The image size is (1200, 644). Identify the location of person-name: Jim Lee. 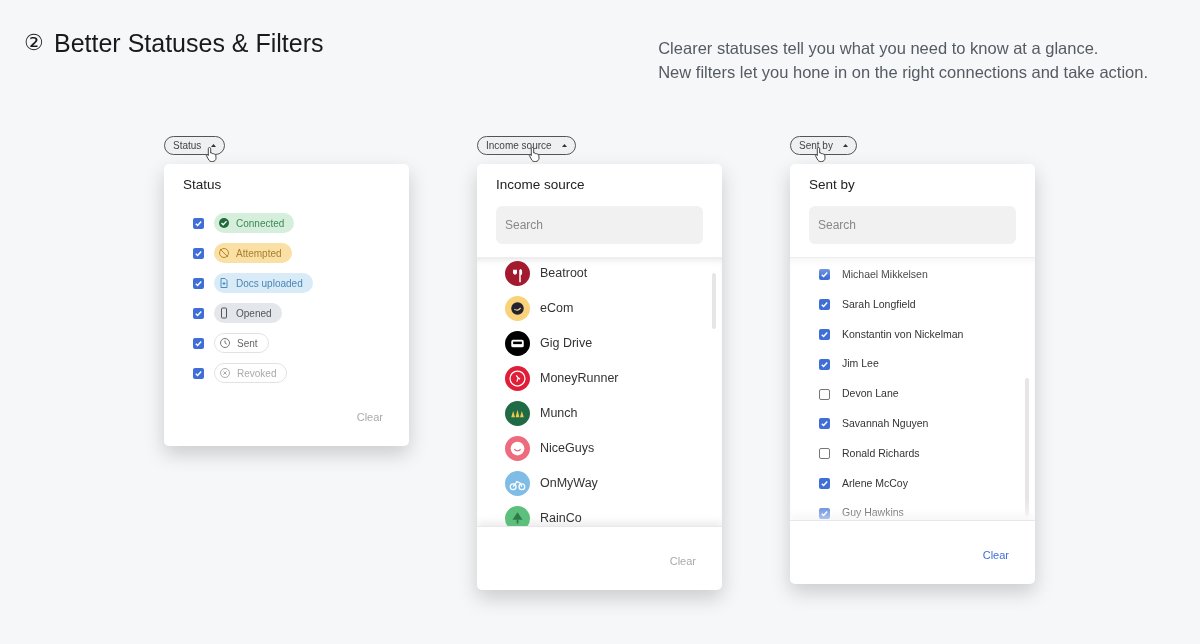
(860, 364).